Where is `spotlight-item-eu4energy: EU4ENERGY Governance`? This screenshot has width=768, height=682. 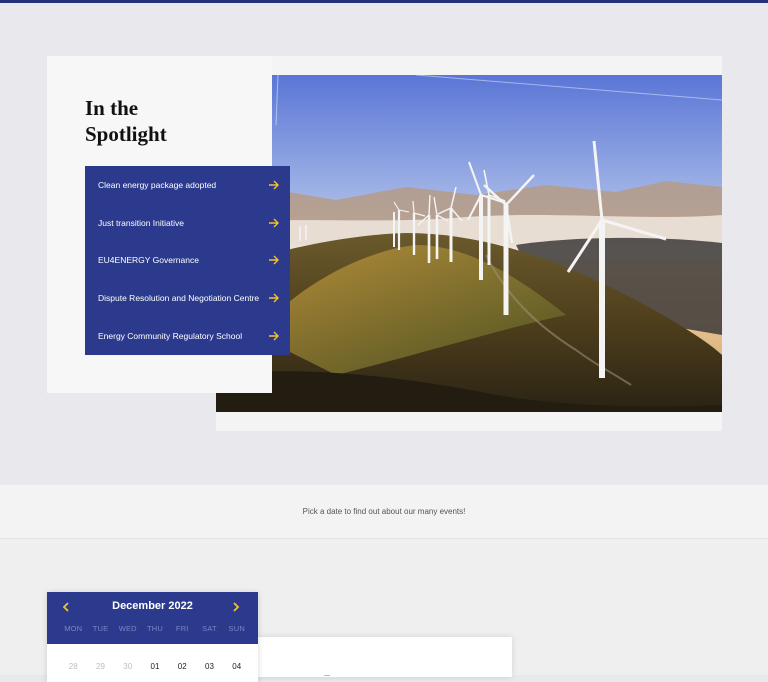 spotlight-item-eu4energy: EU4ENERGY Governance is located at coordinates (187, 261).